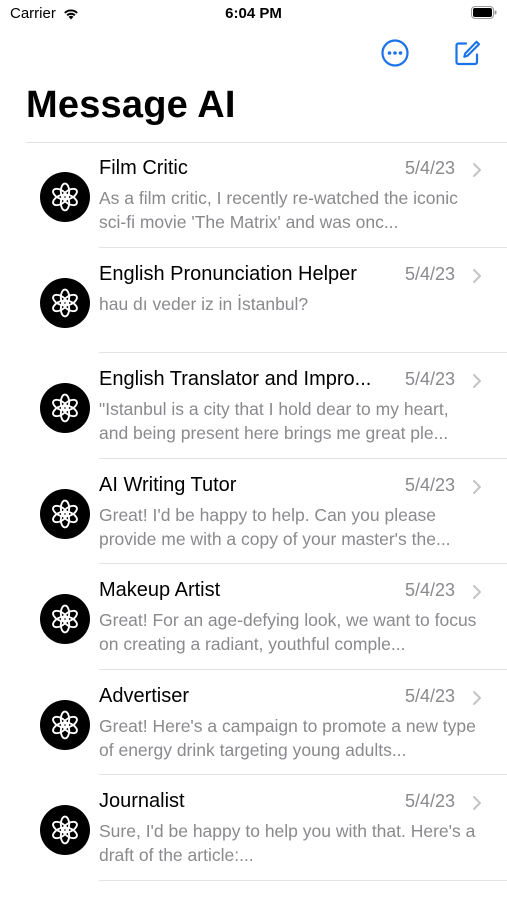 The width and height of the screenshot is (507, 900). I want to click on conversation-title: English Pronunciation Helper, so click(228, 273).